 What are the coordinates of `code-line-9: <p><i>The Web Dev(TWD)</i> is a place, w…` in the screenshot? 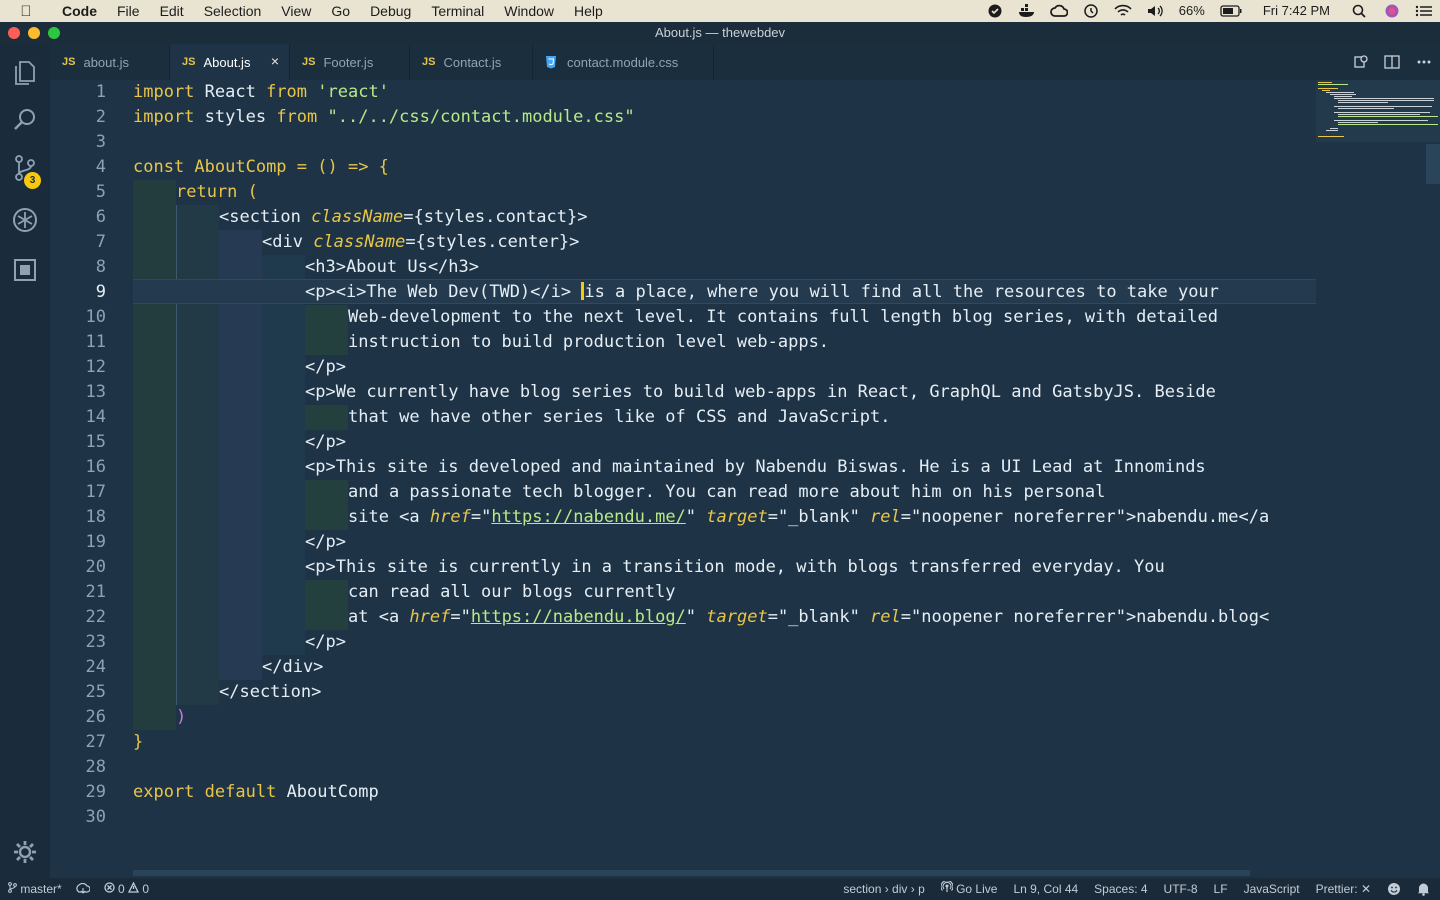 It's located at (762, 292).